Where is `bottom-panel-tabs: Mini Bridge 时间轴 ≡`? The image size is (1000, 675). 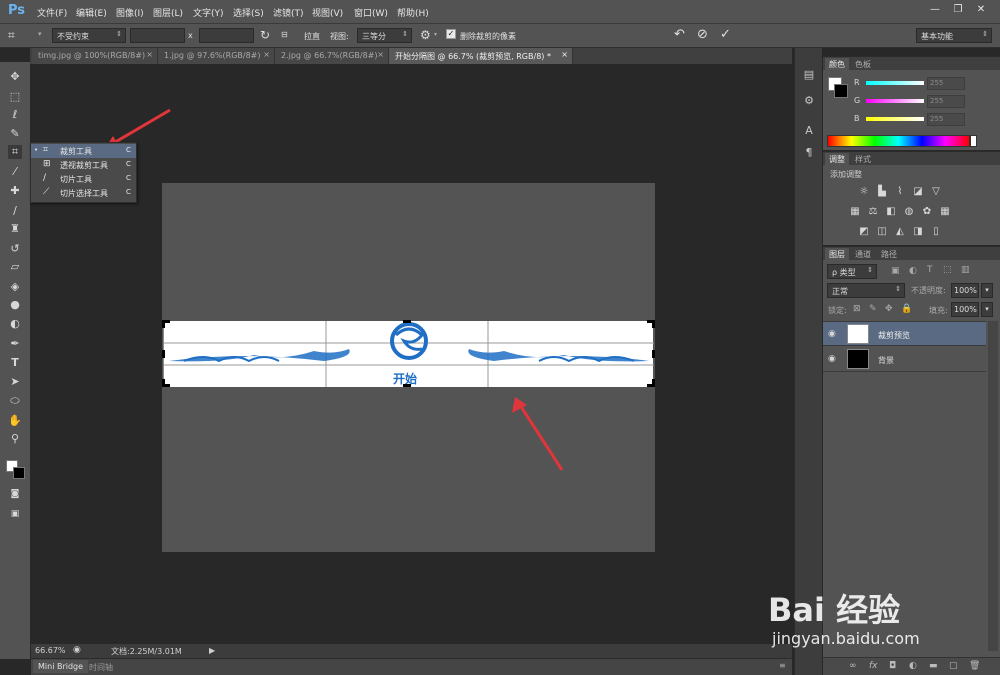 bottom-panel-tabs: Mini Bridge 时间轴 ≡ is located at coordinates (411, 666).